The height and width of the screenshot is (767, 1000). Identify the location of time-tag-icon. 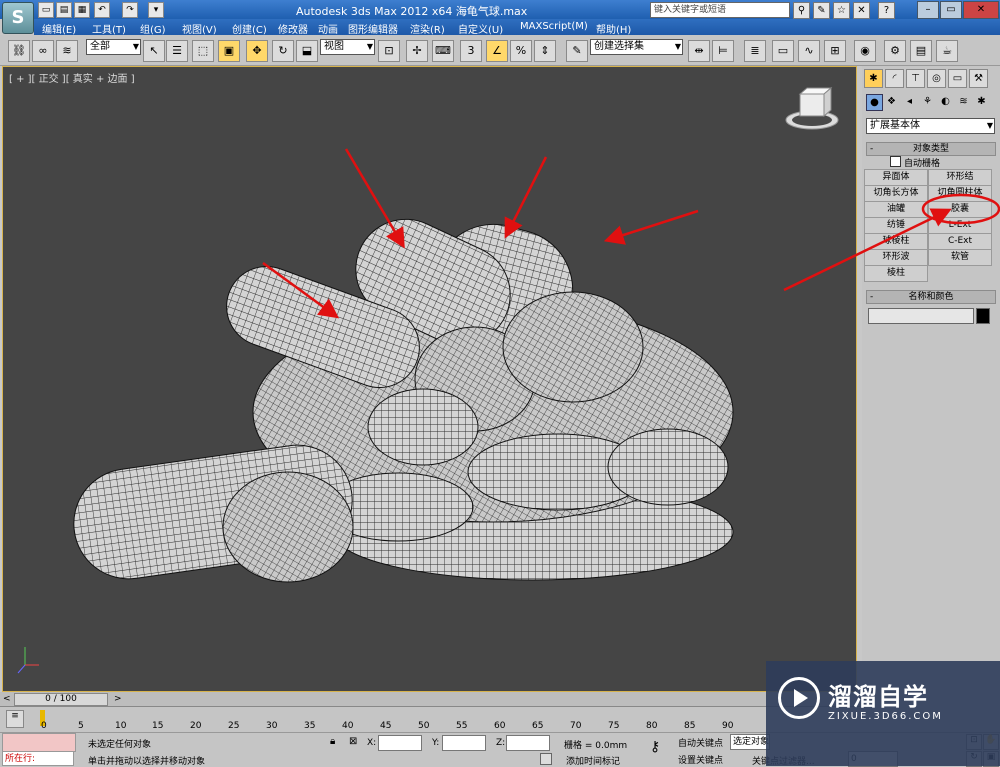
(546, 759).